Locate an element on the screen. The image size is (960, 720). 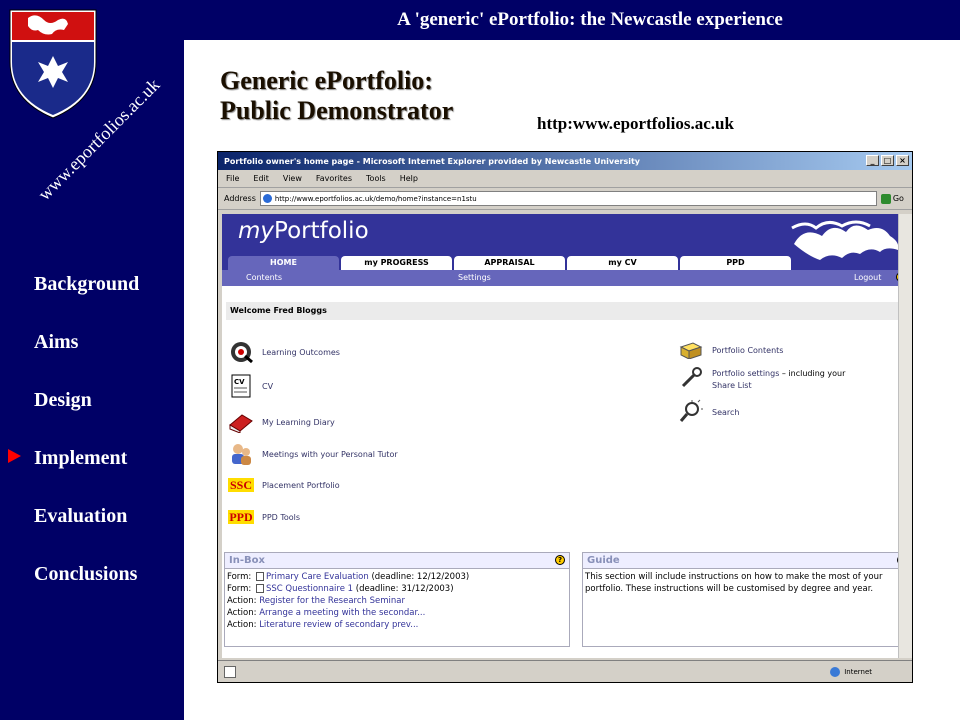
magnifier-icon is located at coordinates (691, 411).